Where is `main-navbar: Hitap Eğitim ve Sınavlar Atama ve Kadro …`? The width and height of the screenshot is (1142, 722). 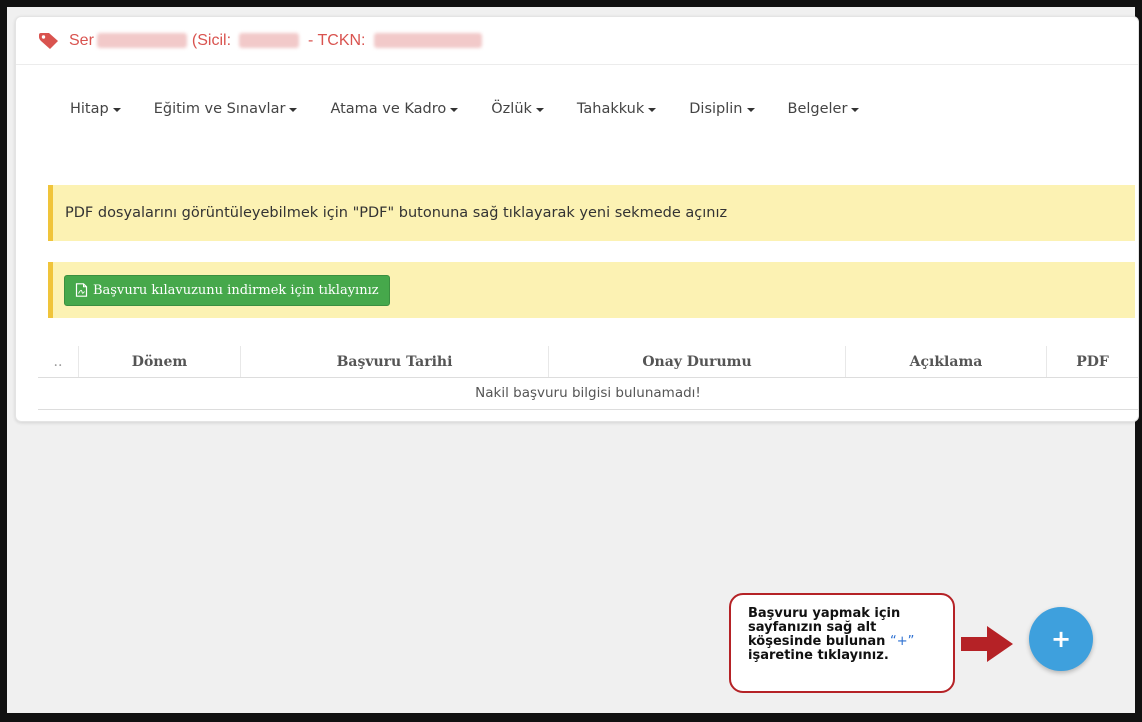 main-navbar: Hitap Eğitim ve Sınavlar Atama ve Kadro … is located at coordinates (481, 109).